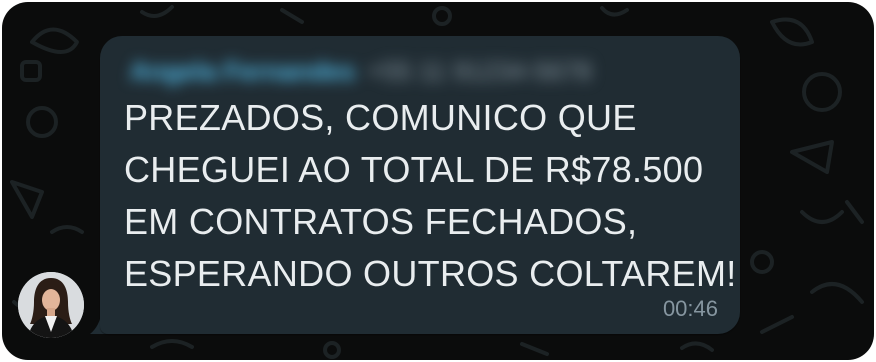 The image size is (876, 362). I want to click on message-timestamp: 00:46, so click(690, 308).